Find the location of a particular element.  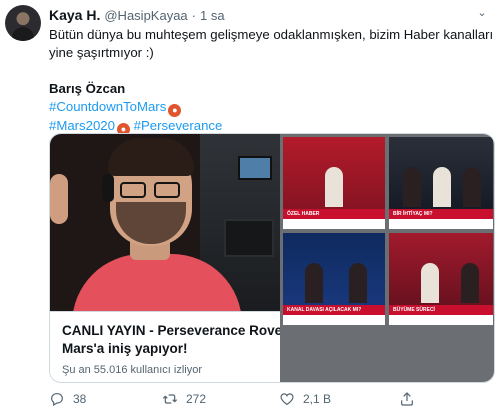

card-subtitle: Şu an 55.016 kullanıcı izliyor is located at coordinates (132, 370).